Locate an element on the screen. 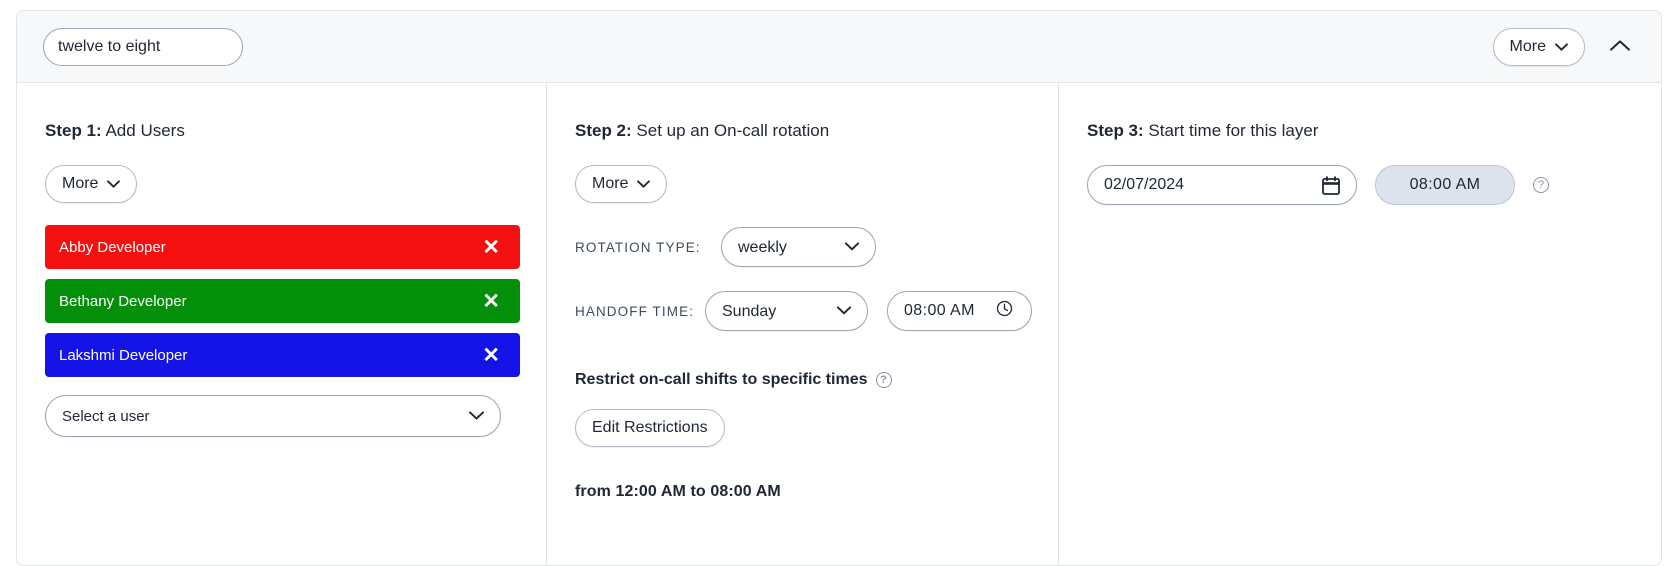 The image size is (1678, 566). user-chip: Abby Developer ✕ is located at coordinates (282, 247).